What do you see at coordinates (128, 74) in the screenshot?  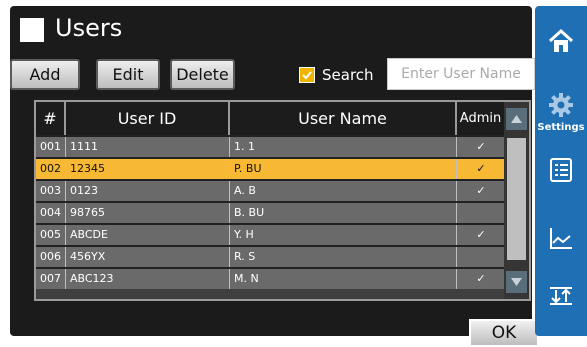 I see `edit-button: Edit` at bounding box center [128, 74].